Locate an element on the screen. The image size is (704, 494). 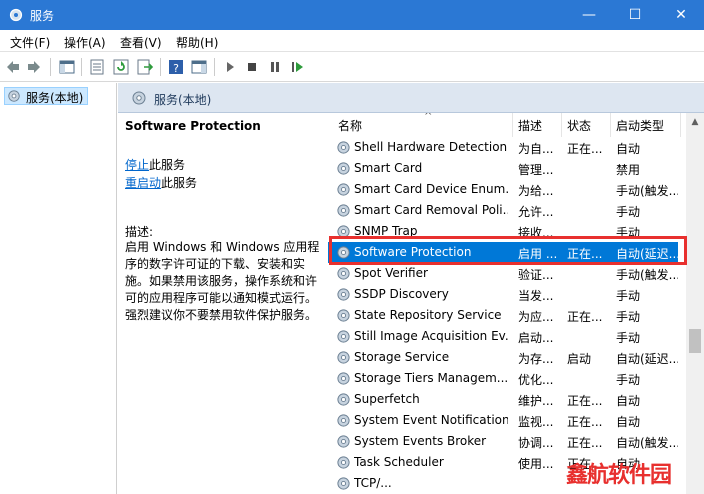
close-button: ✕ is located at coordinates (681, 15).